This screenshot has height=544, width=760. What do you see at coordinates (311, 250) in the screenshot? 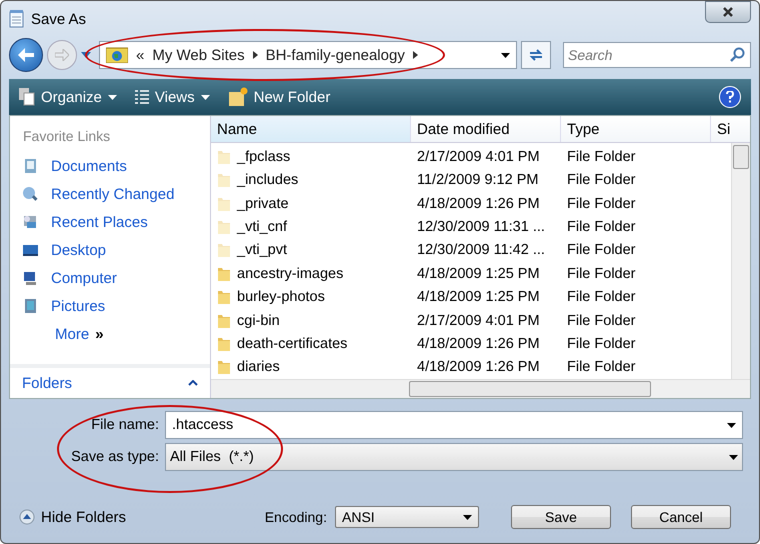
I see `table-cell: _vti_pvt` at bounding box center [311, 250].